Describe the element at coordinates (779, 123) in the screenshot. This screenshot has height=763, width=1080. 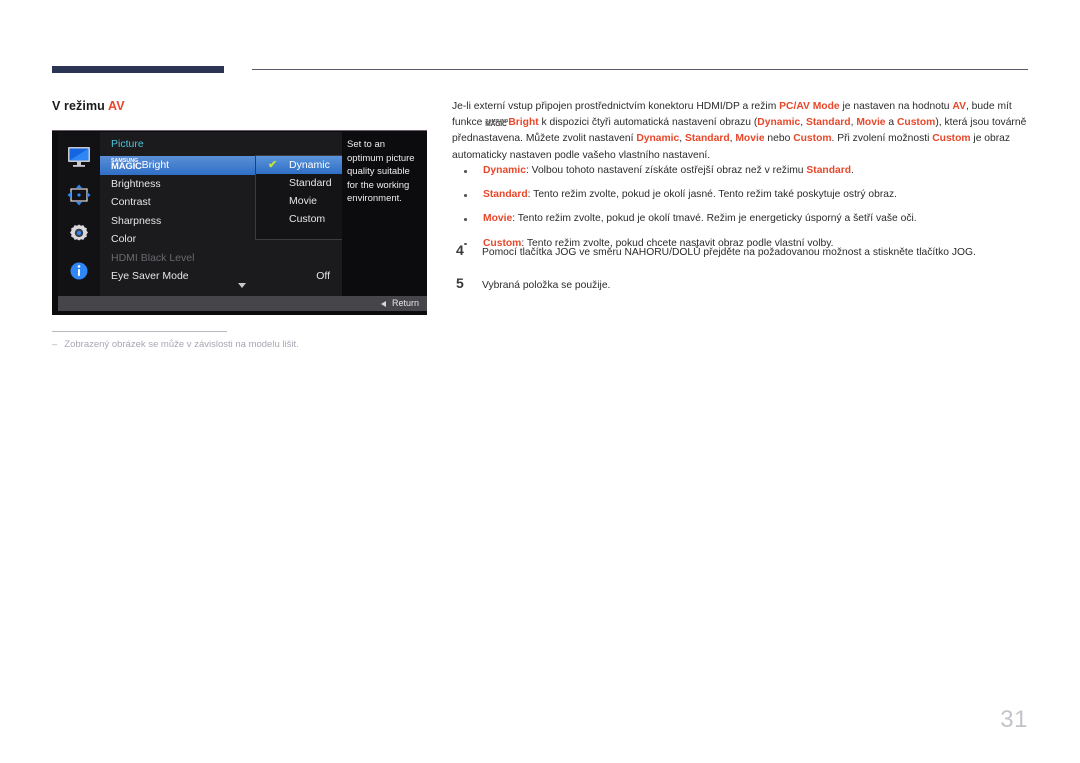
I see `keyword-dynamic-1: Dynamic` at that location.